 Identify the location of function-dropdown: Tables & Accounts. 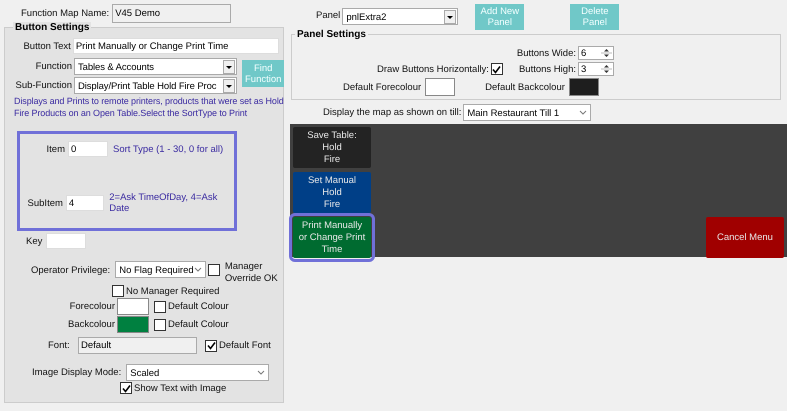
(155, 66).